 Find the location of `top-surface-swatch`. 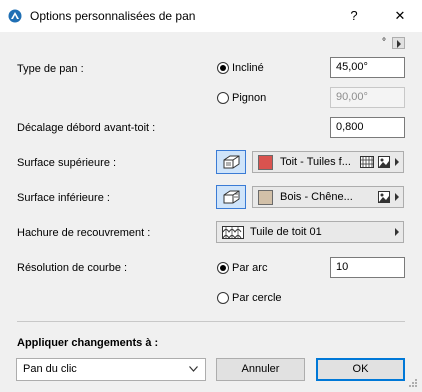

top-surface-swatch is located at coordinates (265, 162).